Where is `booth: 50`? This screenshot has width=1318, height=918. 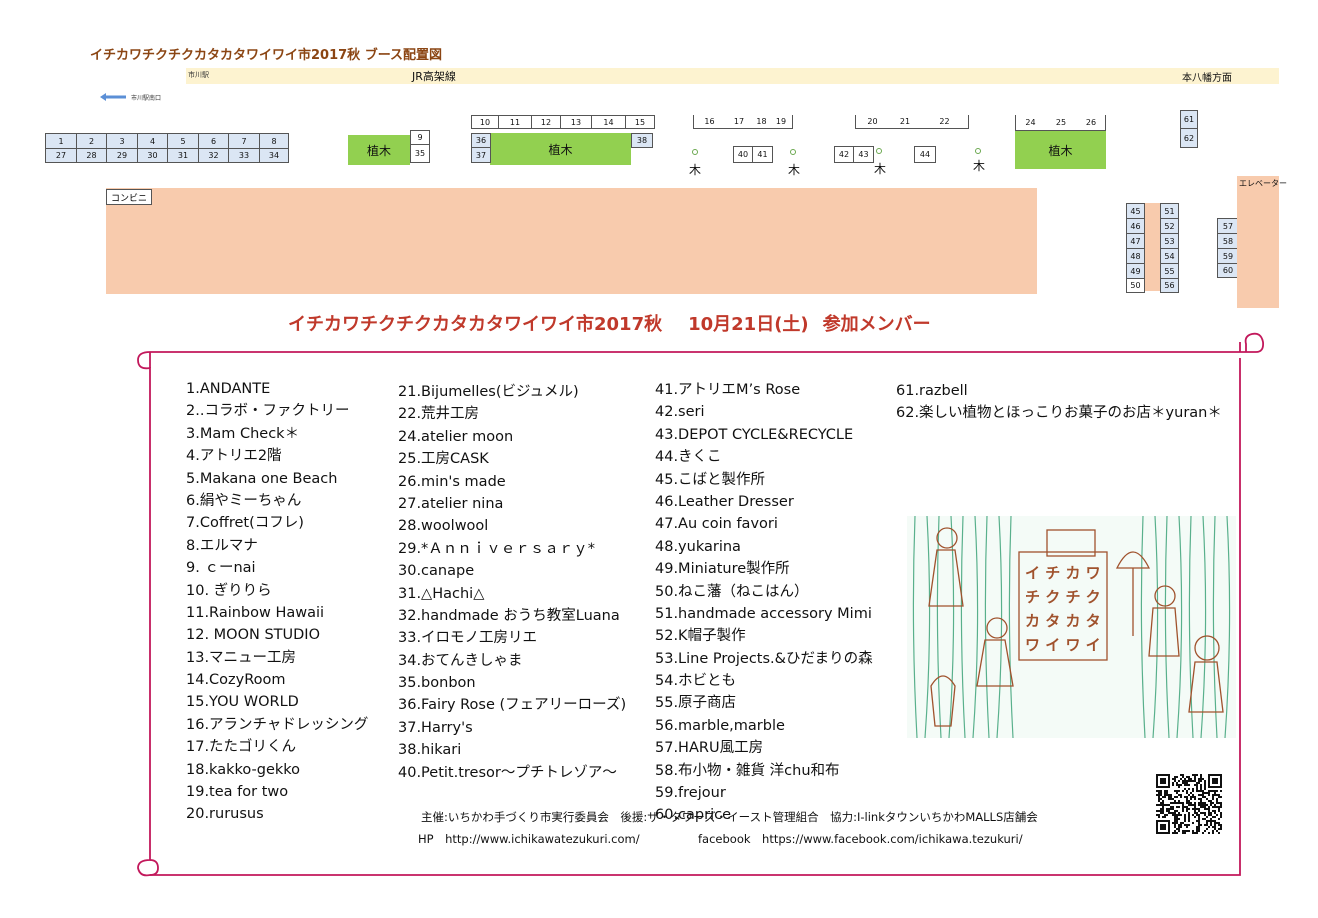 booth: 50 is located at coordinates (1135, 285).